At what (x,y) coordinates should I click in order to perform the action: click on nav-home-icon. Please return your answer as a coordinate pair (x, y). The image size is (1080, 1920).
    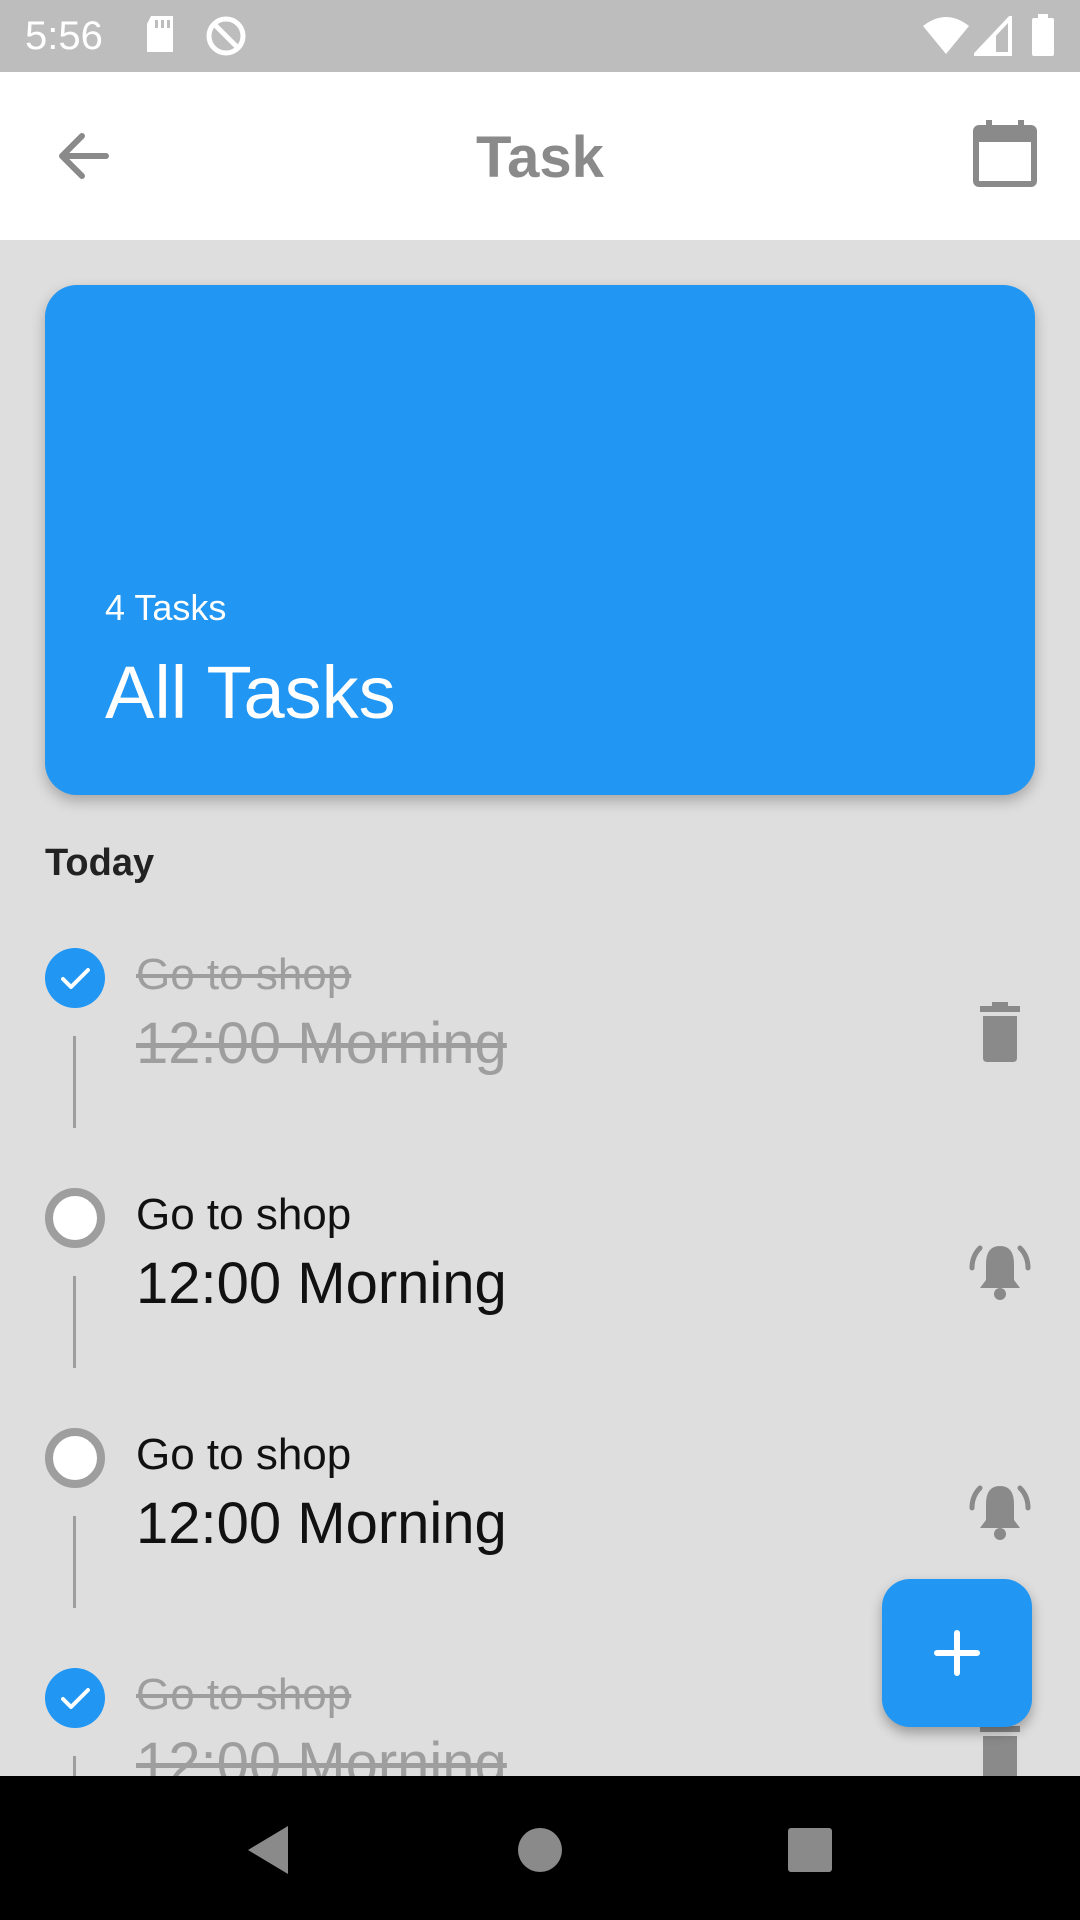
    Looking at the image, I should click on (540, 1850).